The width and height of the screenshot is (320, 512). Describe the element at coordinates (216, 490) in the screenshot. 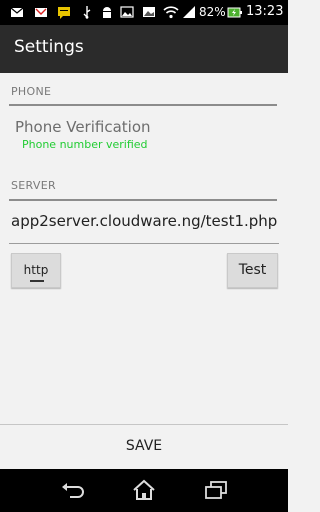

I see `recent-apps-icon` at that location.